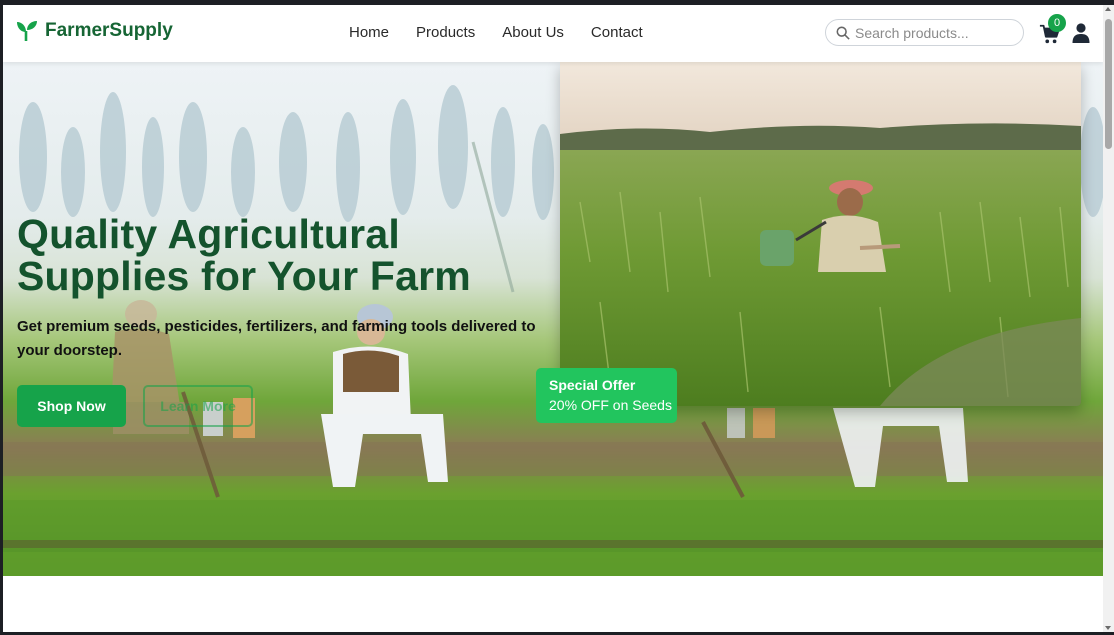  What do you see at coordinates (1057, 23) in the screenshot?
I see `cart-count-badge: 0` at bounding box center [1057, 23].